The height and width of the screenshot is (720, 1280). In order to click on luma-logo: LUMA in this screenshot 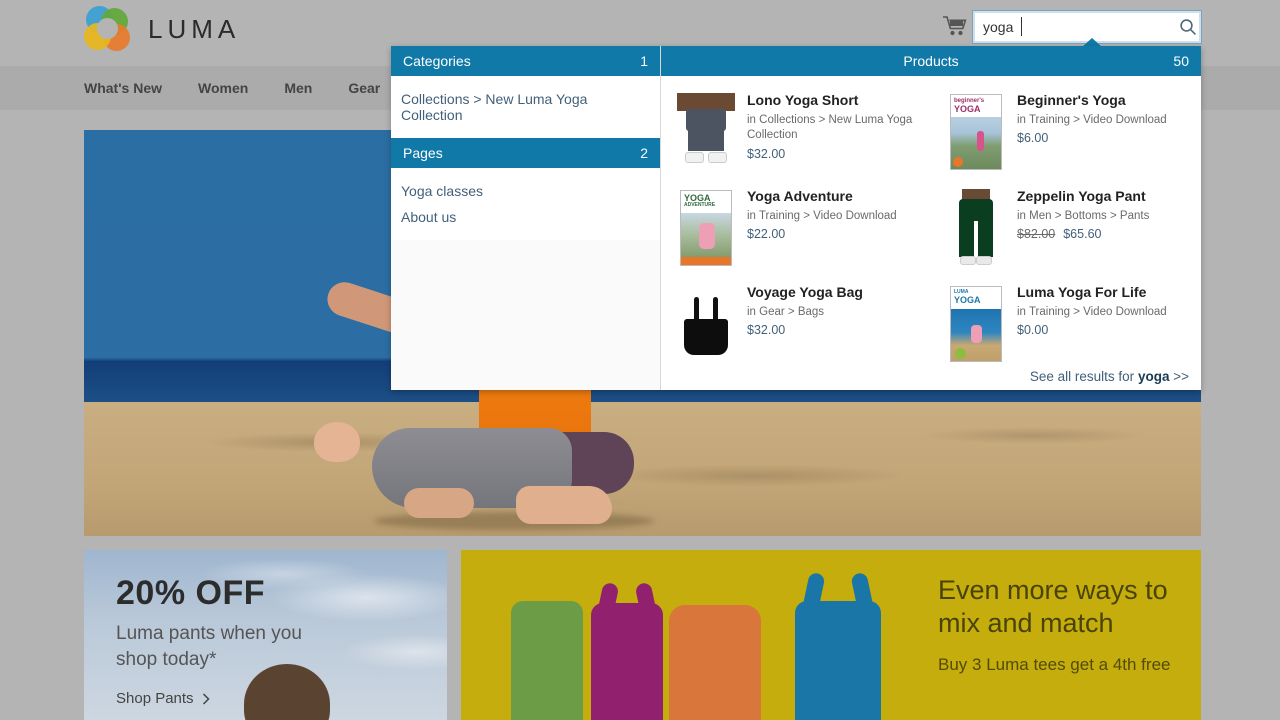, I will do `click(162, 29)`.